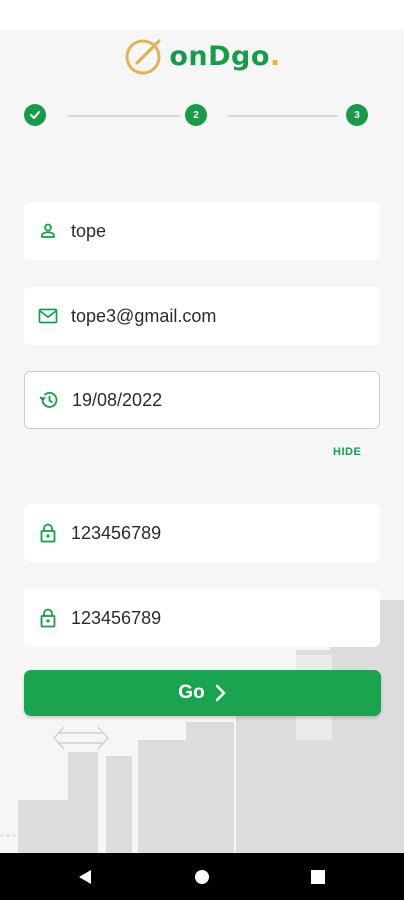 Image resolution: width=404 pixels, height=900 pixels. I want to click on hide-password-toggle: HIDE, so click(347, 452).